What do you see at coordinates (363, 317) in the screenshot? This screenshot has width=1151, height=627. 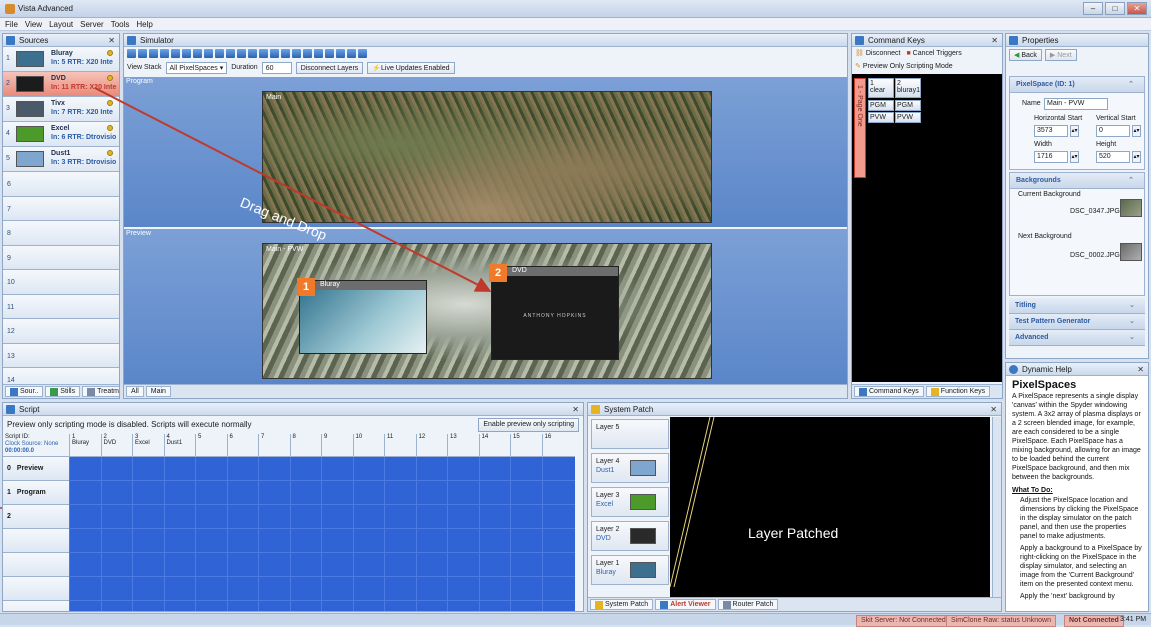 I see `layer-1-window: Bluray` at bounding box center [363, 317].